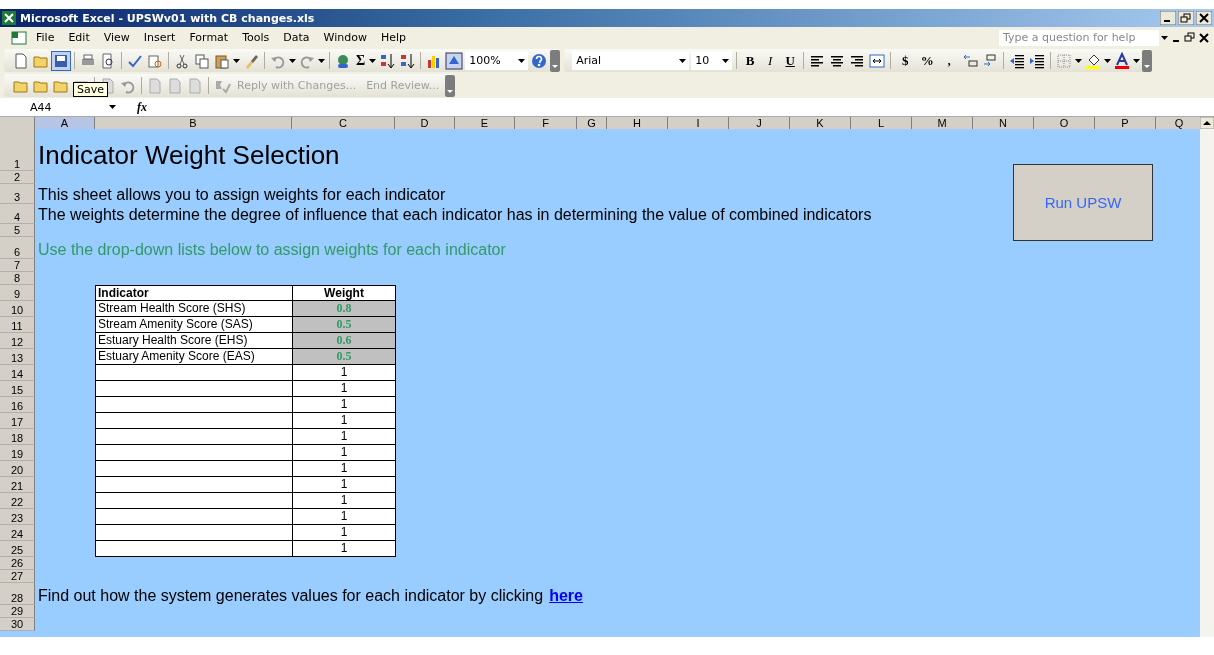 Image resolution: width=1214 pixels, height=655 pixels. What do you see at coordinates (17, 265) in the screenshot?
I see `row-header: 7` at bounding box center [17, 265].